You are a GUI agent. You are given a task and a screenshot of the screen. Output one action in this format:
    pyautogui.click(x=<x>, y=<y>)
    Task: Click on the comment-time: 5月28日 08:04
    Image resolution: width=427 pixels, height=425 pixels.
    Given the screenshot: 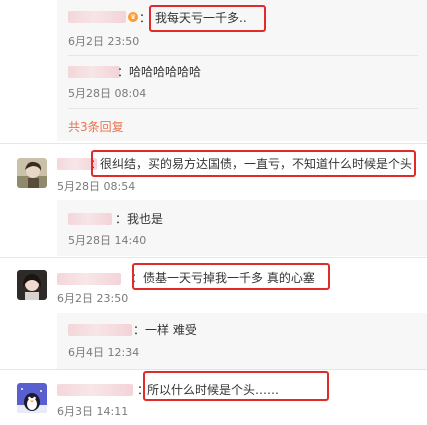 What is the action you would take?
    pyautogui.click(x=107, y=93)
    